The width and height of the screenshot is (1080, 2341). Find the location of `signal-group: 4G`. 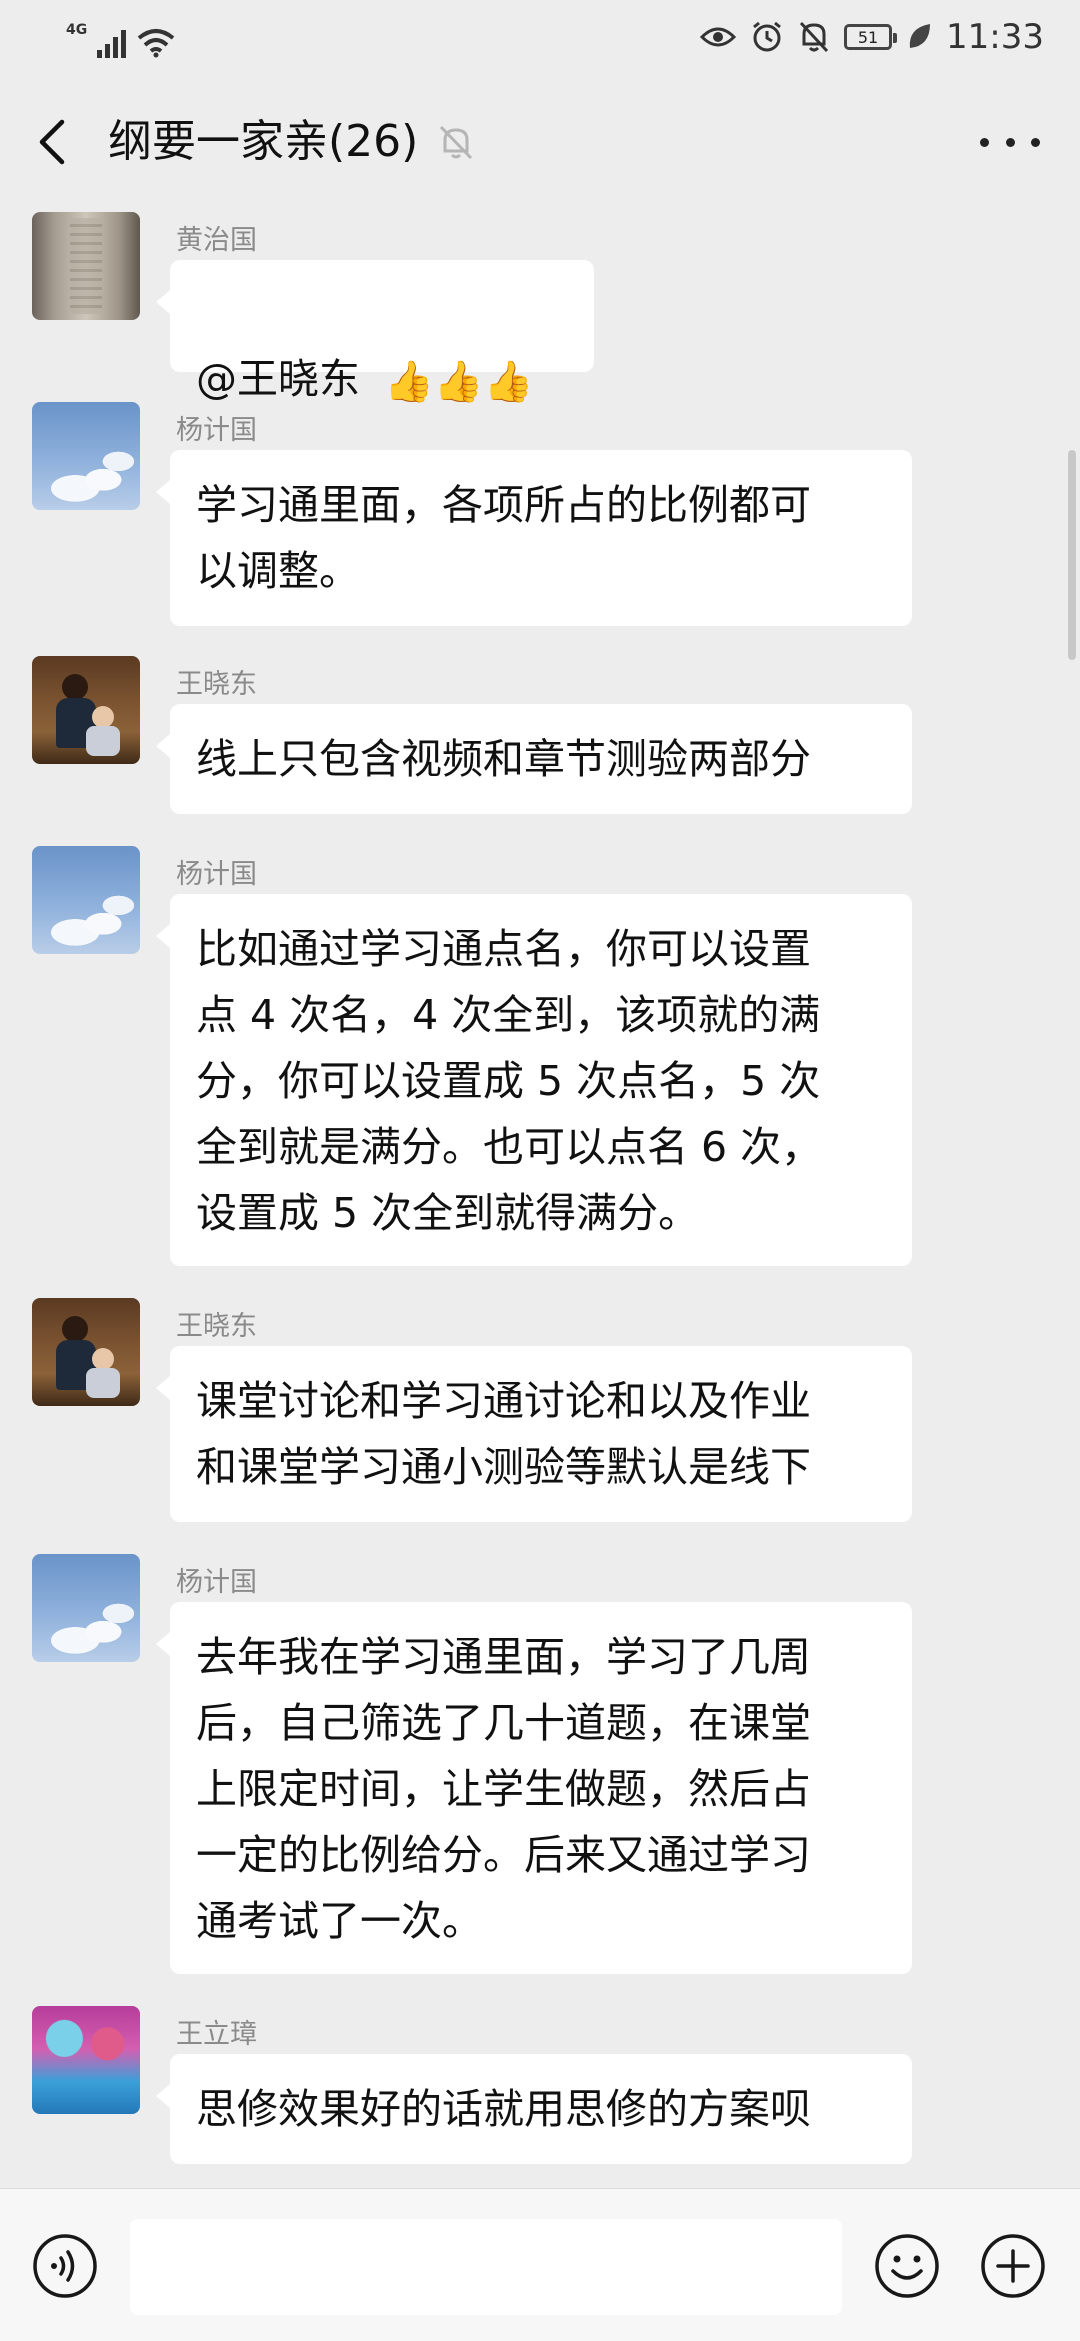

signal-group: 4G is located at coordinates (120, 38).